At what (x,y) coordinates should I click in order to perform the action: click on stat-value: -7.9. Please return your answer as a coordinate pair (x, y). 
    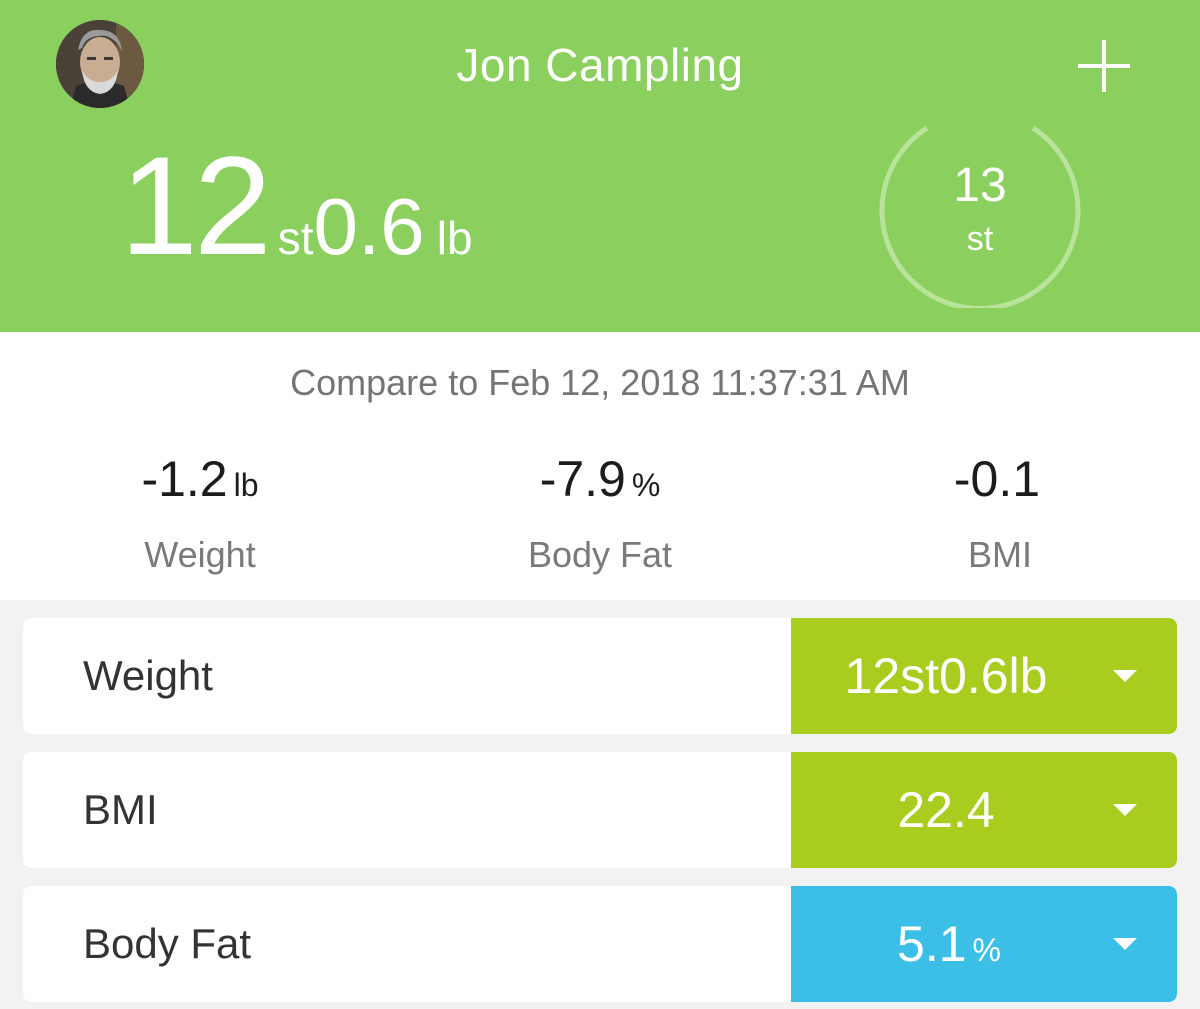
    Looking at the image, I should click on (582, 479).